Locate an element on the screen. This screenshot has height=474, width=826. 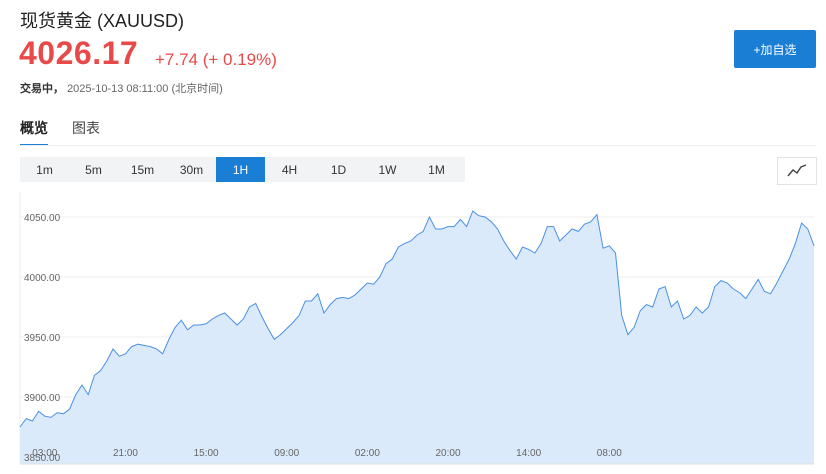
range-button-30m: 30m is located at coordinates (191, 169).